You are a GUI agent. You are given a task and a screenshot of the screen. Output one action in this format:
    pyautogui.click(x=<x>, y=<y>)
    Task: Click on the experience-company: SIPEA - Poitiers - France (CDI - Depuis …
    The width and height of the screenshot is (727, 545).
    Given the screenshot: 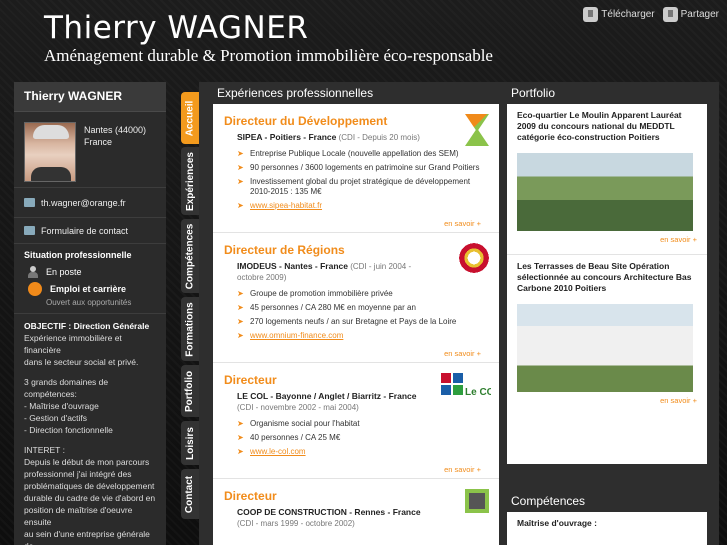 What is the action you would take?
    pyautogui.click(x=328, y=137)
    